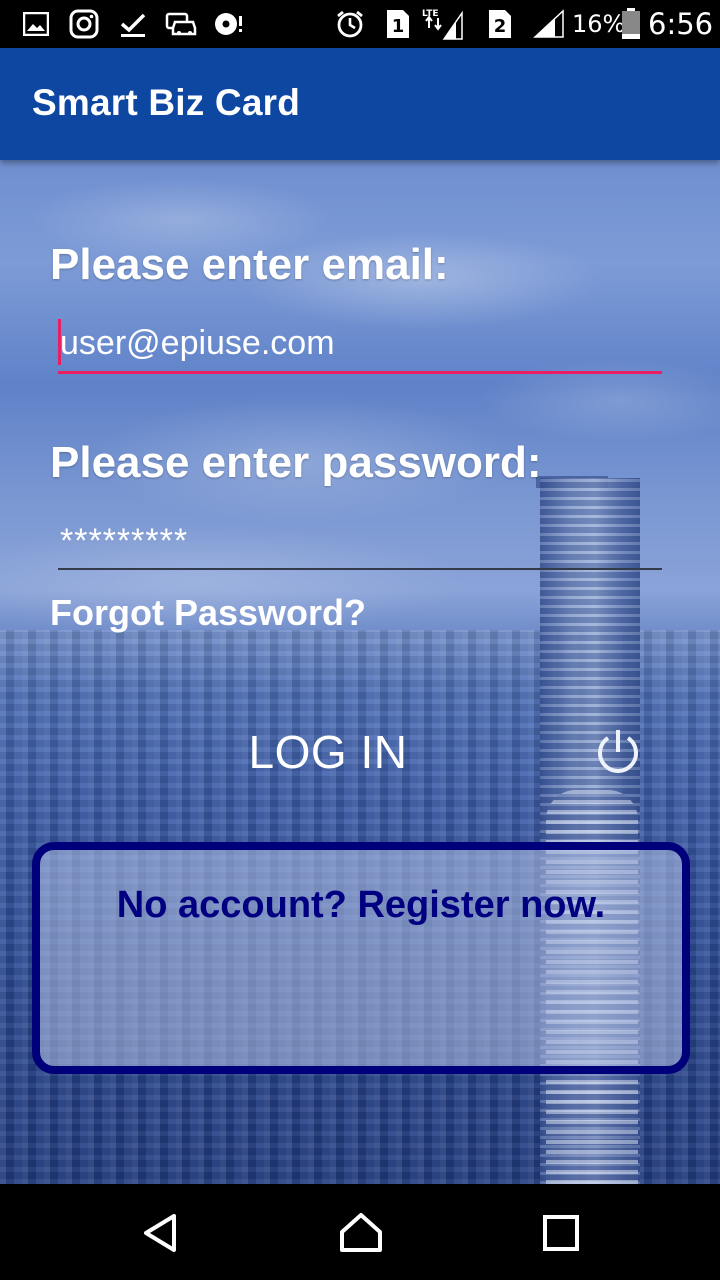 This screenshot has height=1280, width=720. Describe the element at coordinates (228, 24) in the screenshot. I see `media-icon` at that location.